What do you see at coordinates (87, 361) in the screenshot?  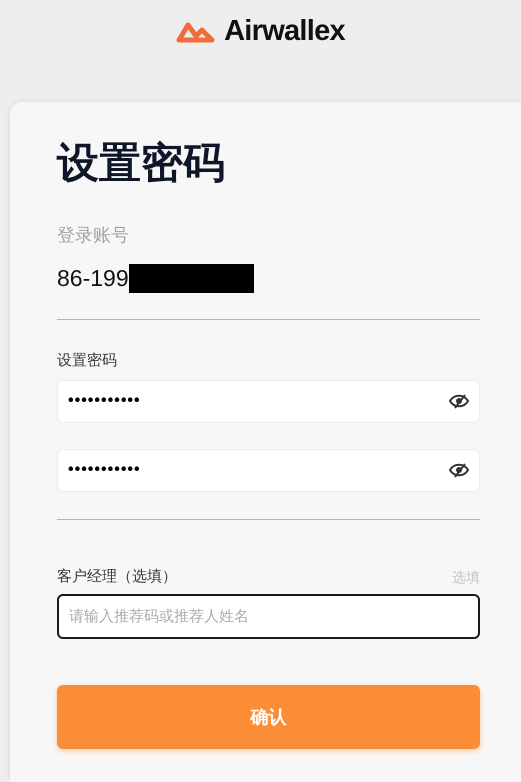 I see `password-label: 设置密码` at bounding box center [87, 361].